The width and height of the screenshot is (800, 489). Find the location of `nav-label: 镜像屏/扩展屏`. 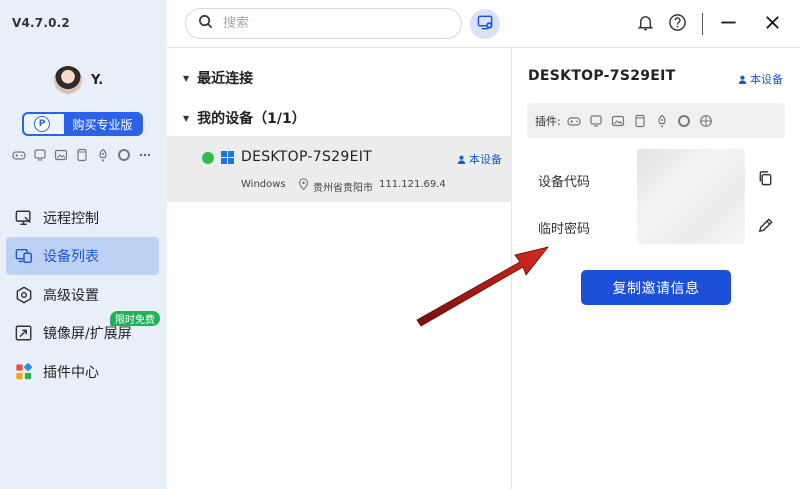

nav-label: 镜像屏/扩展屏 is located at coordinates (87, 334).